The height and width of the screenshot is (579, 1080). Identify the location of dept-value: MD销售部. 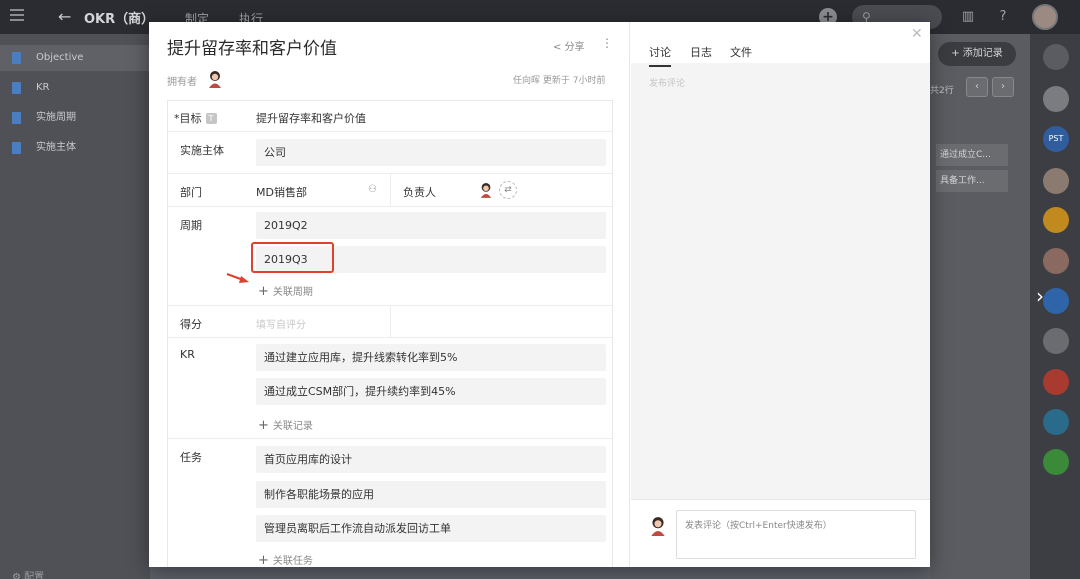
(281, 192).